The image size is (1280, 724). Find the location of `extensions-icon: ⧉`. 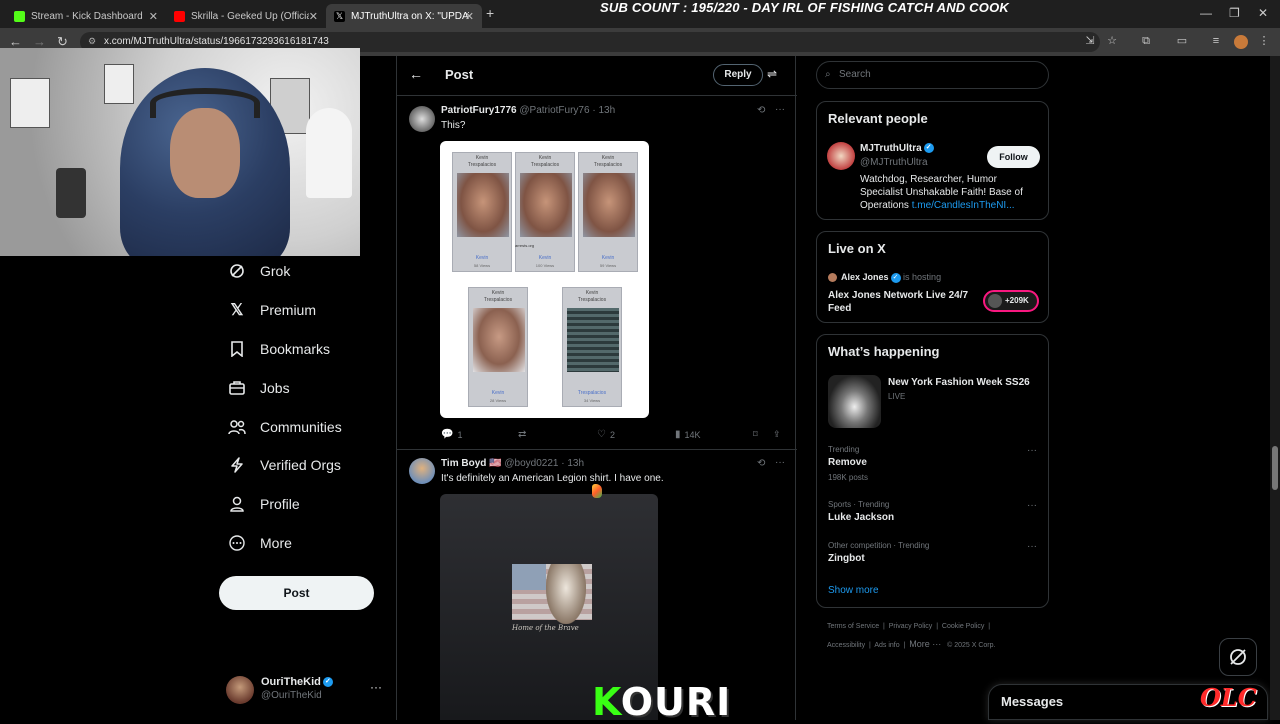

extensions-icon: ⧉ is located at coordinates (1146, 41).